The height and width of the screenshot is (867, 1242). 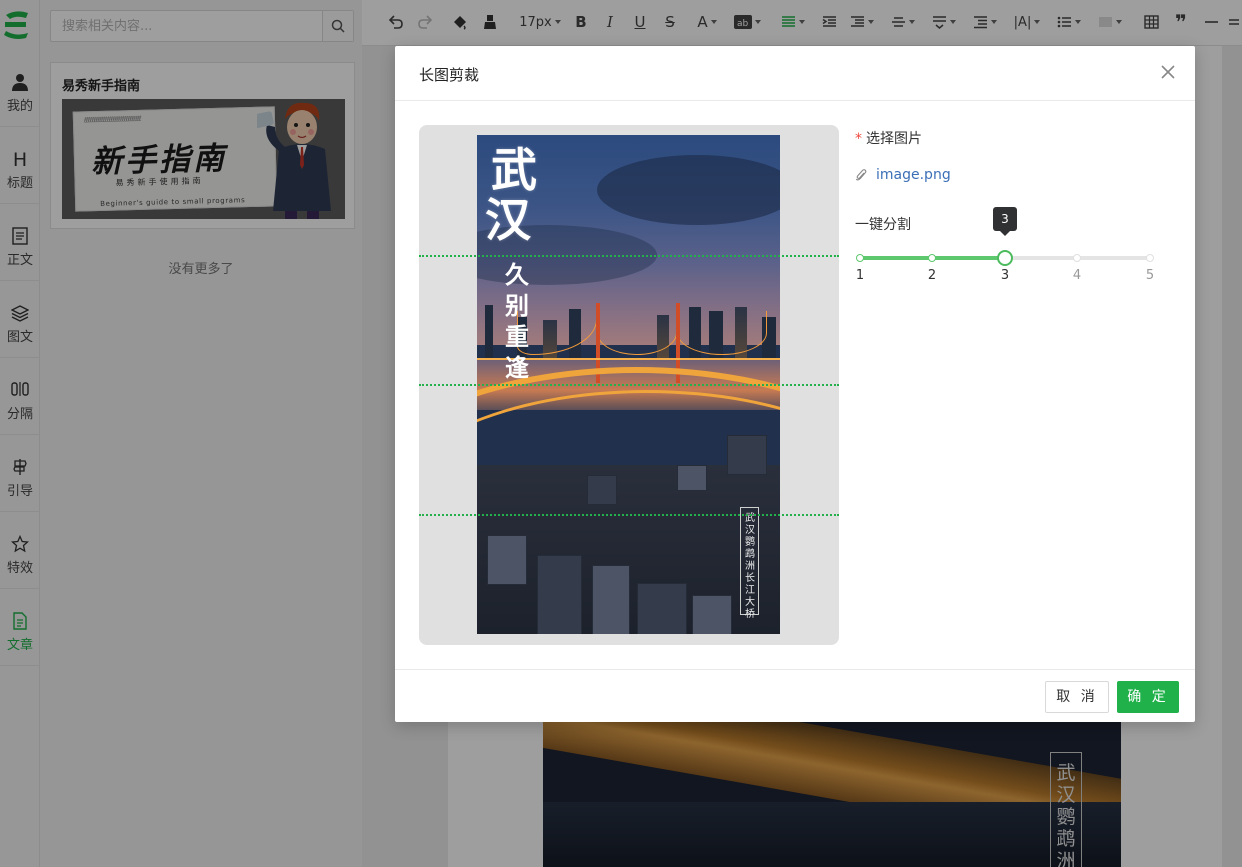 I want to click on selected-file-link: image.png, so click(x=903, y=175).